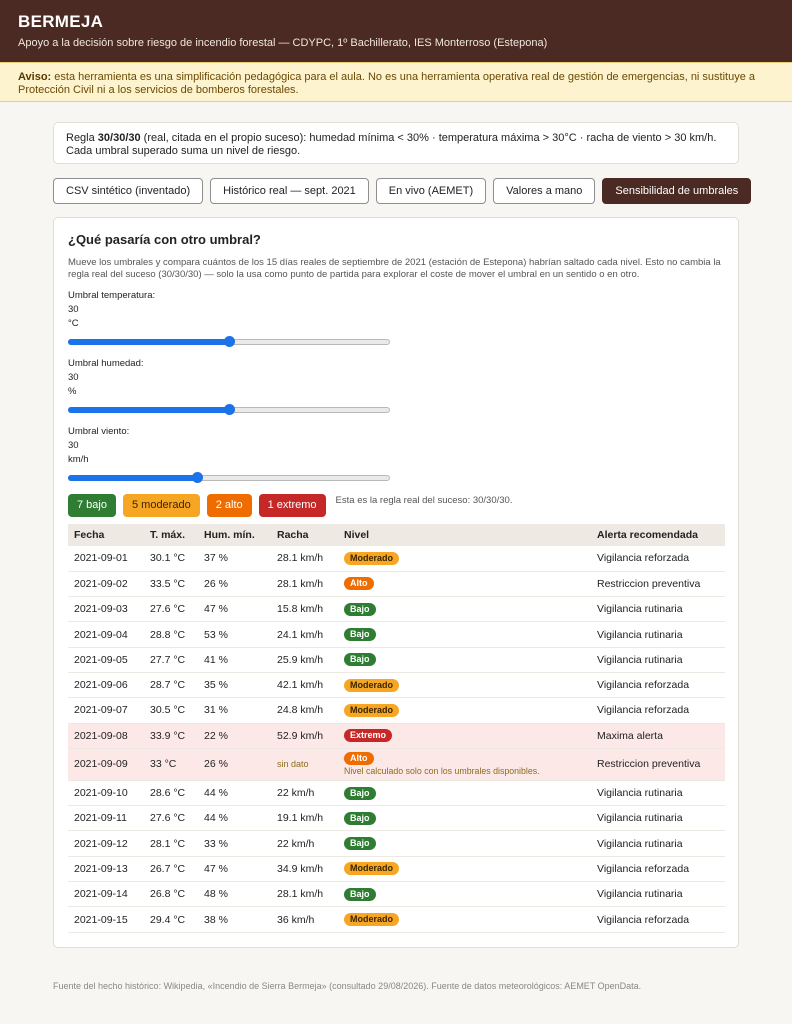  I want to click on tab-en-vivo: En vivo (AEMET), so click(431, 191).